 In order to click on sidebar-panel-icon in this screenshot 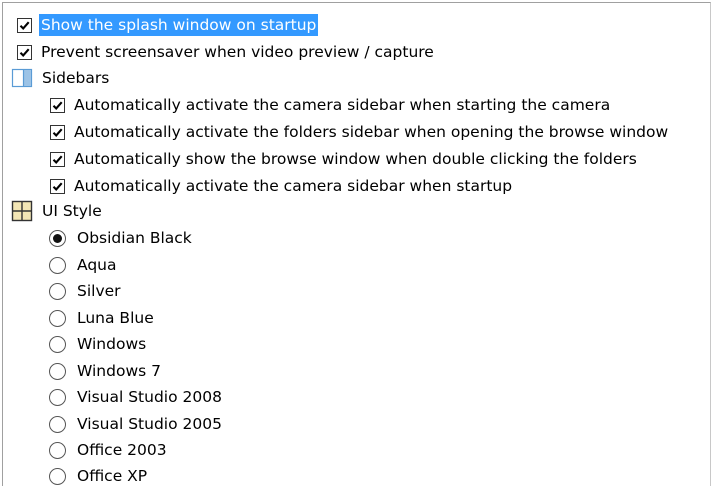, I will do `click(22, 78)`.